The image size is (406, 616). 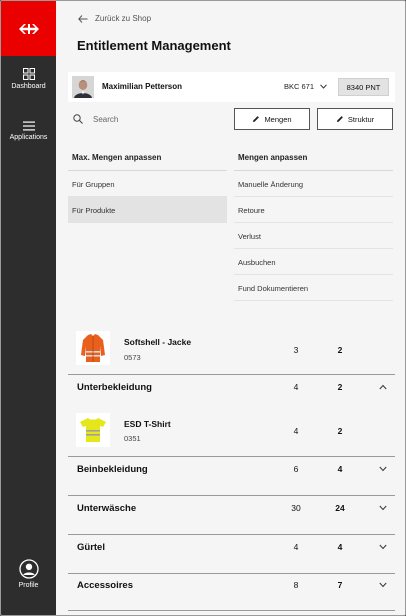 I want to click on sidebar-item-dashboard: Dashboard, so click(x=28, y=79).